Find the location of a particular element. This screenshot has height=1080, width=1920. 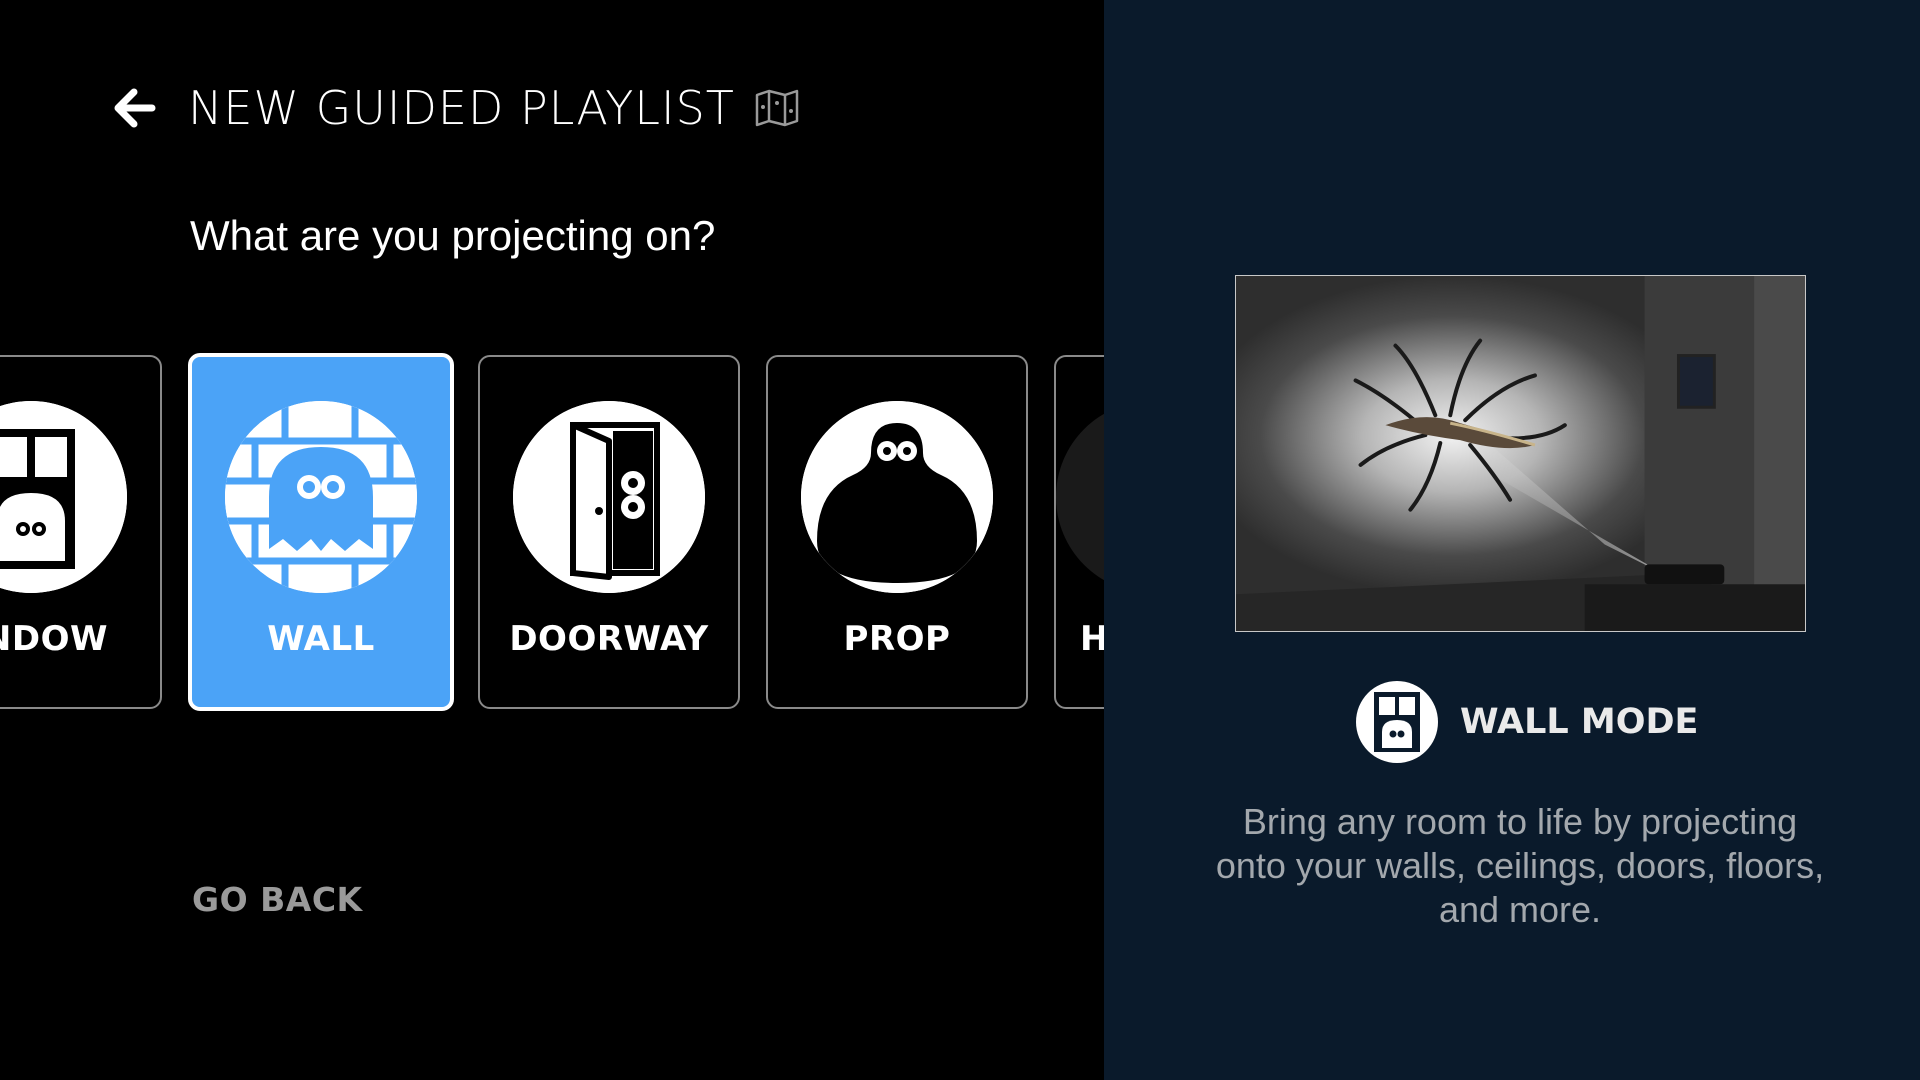

preview-image is located at coordinates (1520, 453).